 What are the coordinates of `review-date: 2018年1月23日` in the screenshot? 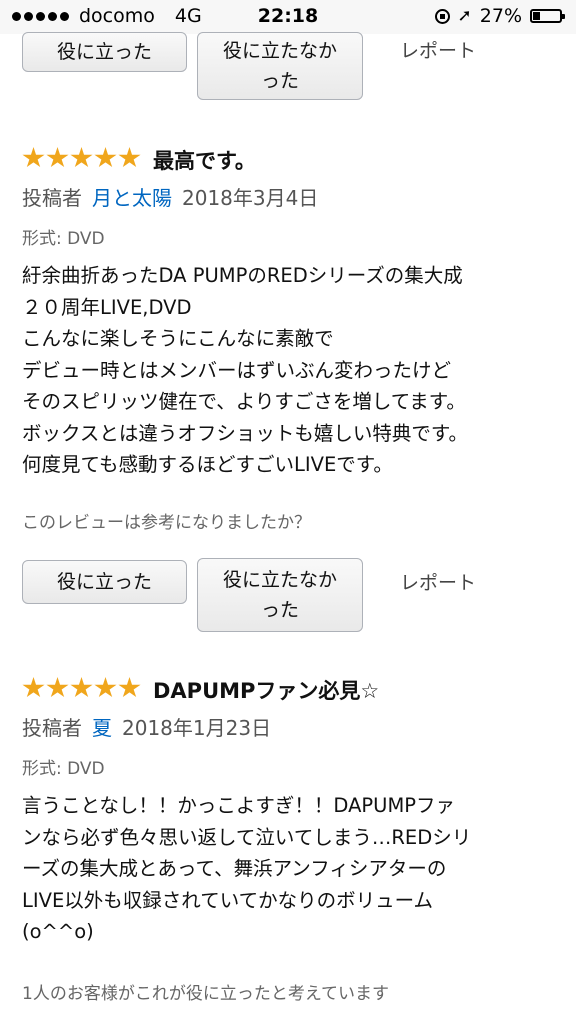 It's located at (197, 728).